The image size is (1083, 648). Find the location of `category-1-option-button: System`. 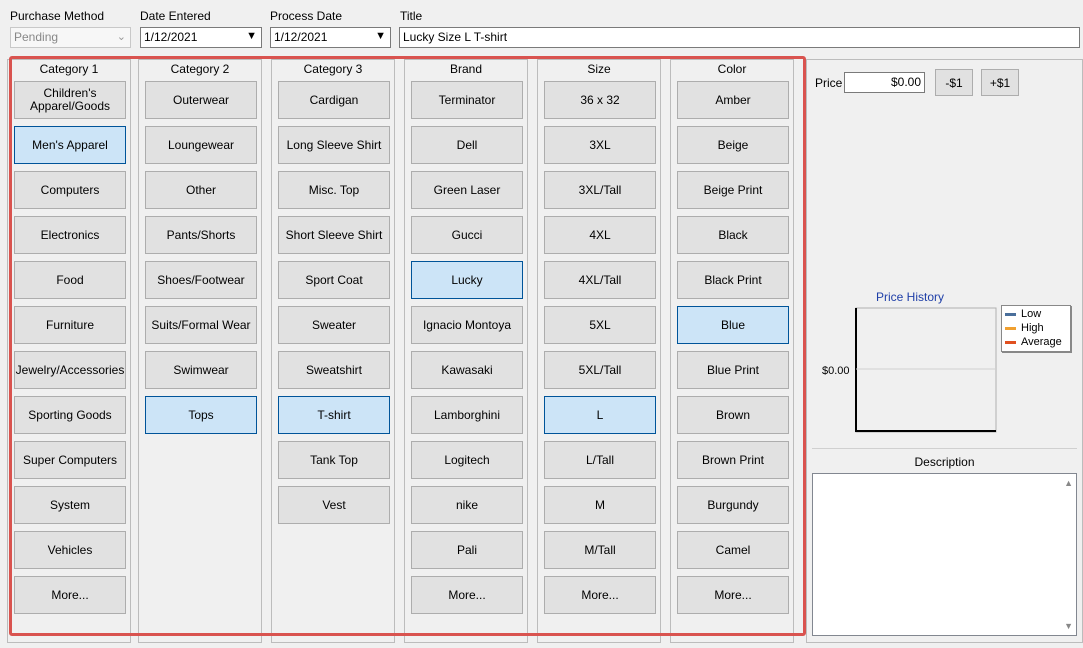

category-1-option-button: System is located at coordinates (70, 505).